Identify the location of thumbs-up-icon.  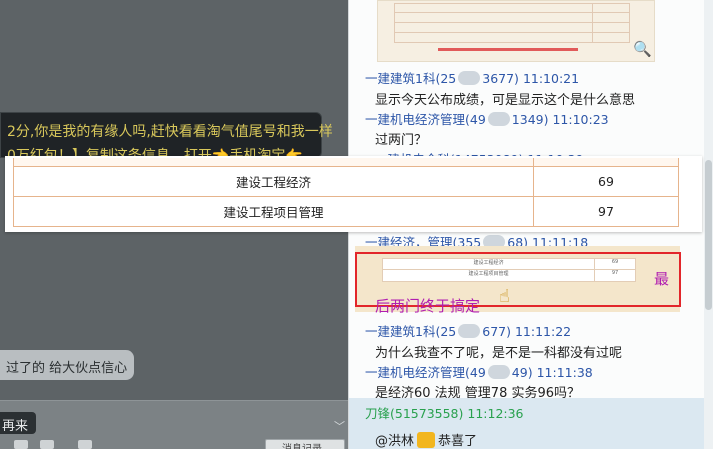
(426, 440).